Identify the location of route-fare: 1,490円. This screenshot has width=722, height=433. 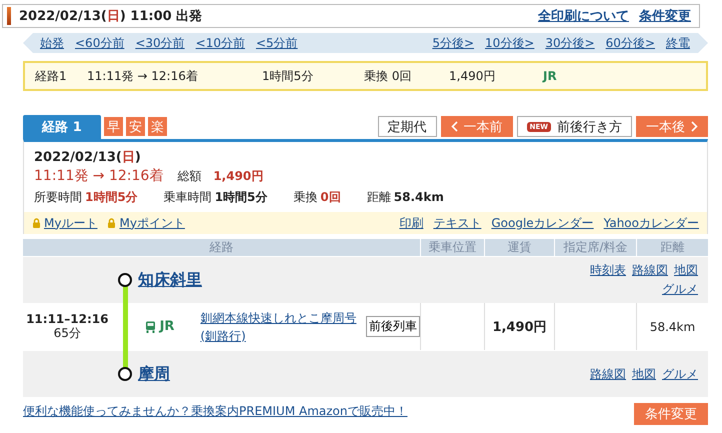
(472, 76).